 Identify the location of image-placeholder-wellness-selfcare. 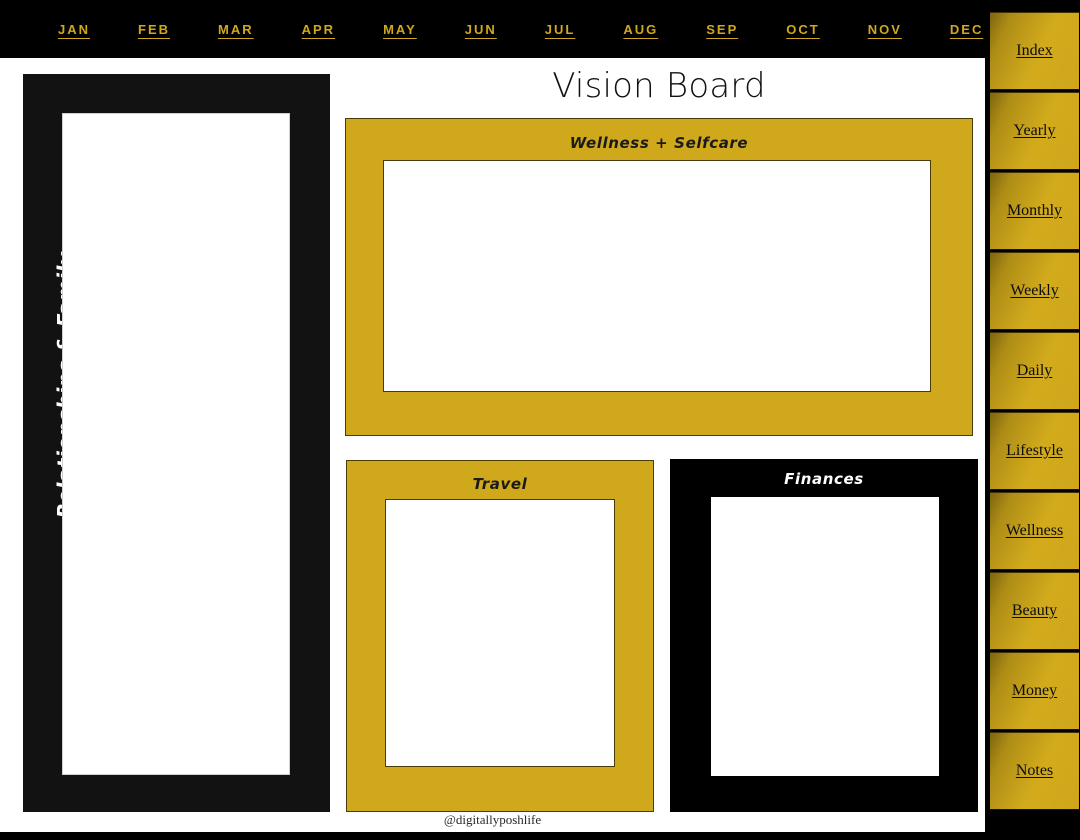
(657, 276).